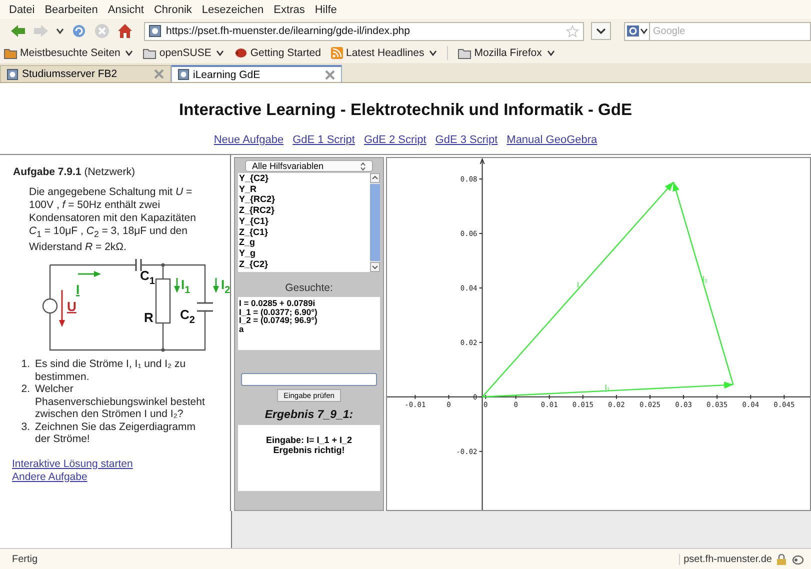 The width and height of the screenshot is (811, 569). What do you see at coordinates (22, 10) in the screenshot?
I see `menu-item: Datei` at bounding box center [22, 10].